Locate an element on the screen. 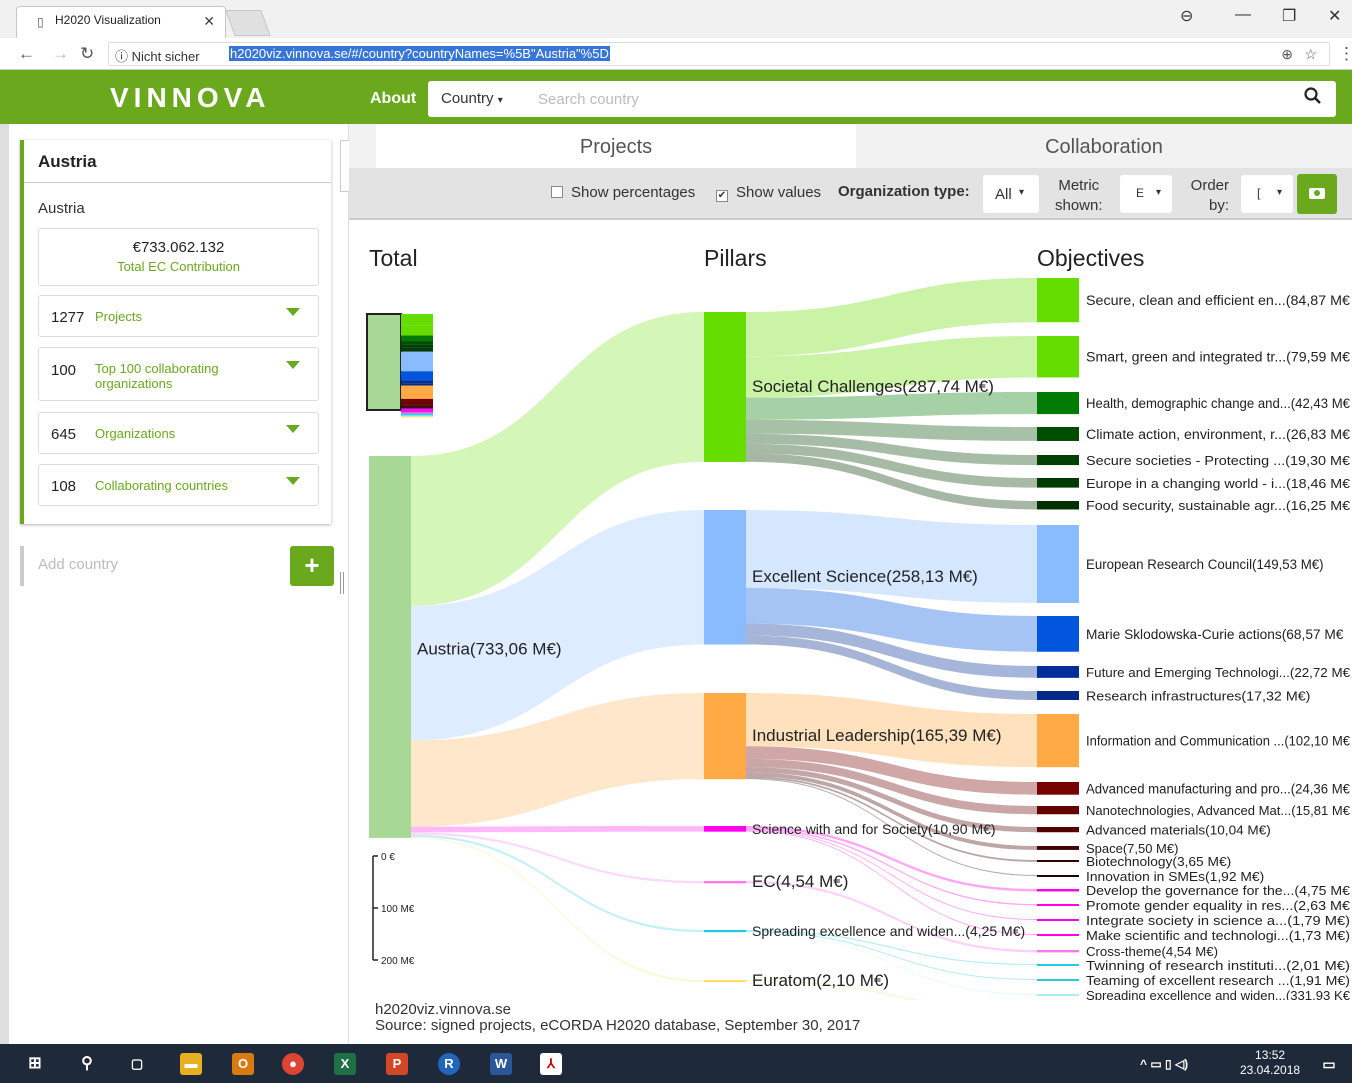  order-label: Order by: is located at coordinates (1206, 196).